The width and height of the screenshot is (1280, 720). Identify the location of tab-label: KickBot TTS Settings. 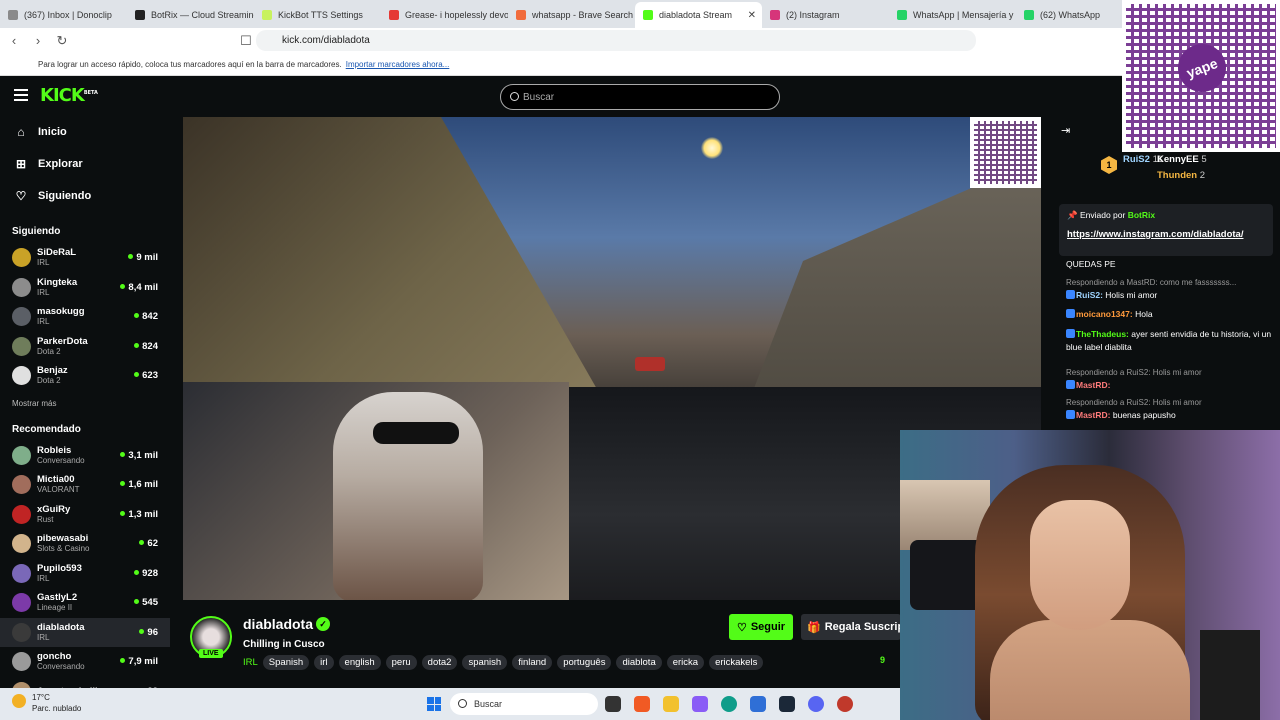
(320, 15).